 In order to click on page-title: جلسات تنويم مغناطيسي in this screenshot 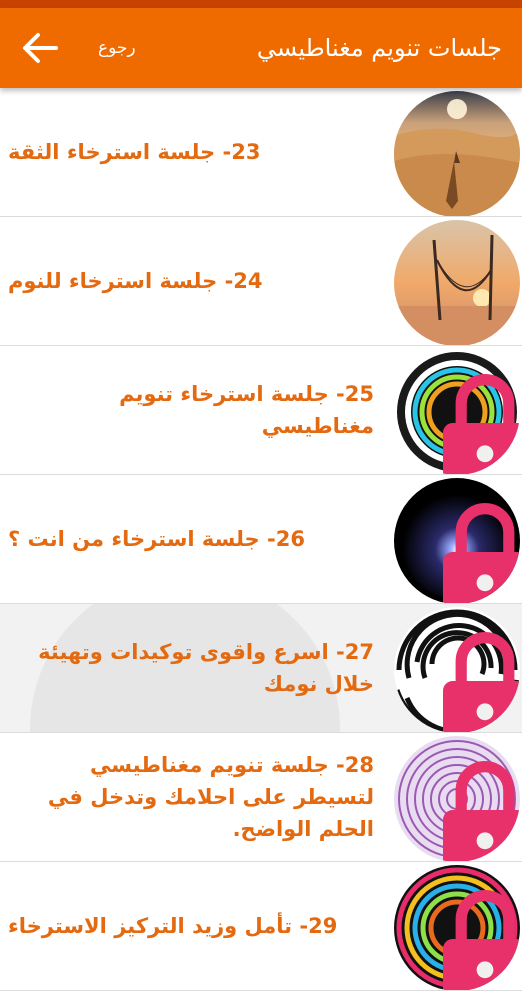, I will do `click(379, 48)`.